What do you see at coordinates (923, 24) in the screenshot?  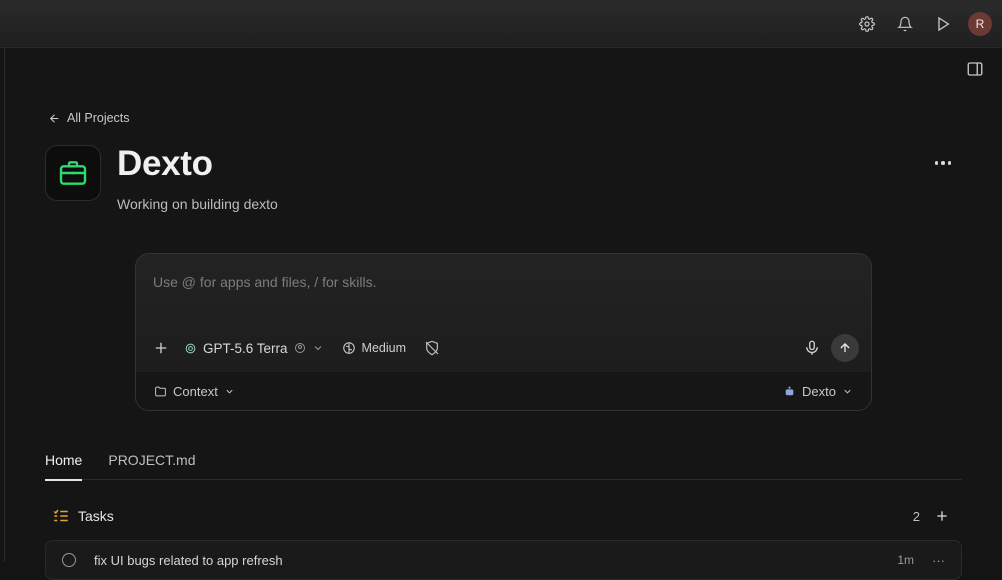 I see `topbar-actions: R` at bounding box center [923, 24].